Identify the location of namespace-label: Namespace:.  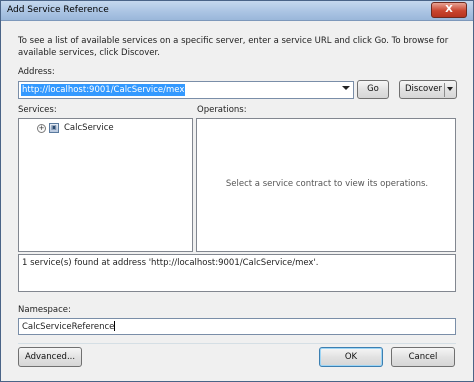
(44, 310).